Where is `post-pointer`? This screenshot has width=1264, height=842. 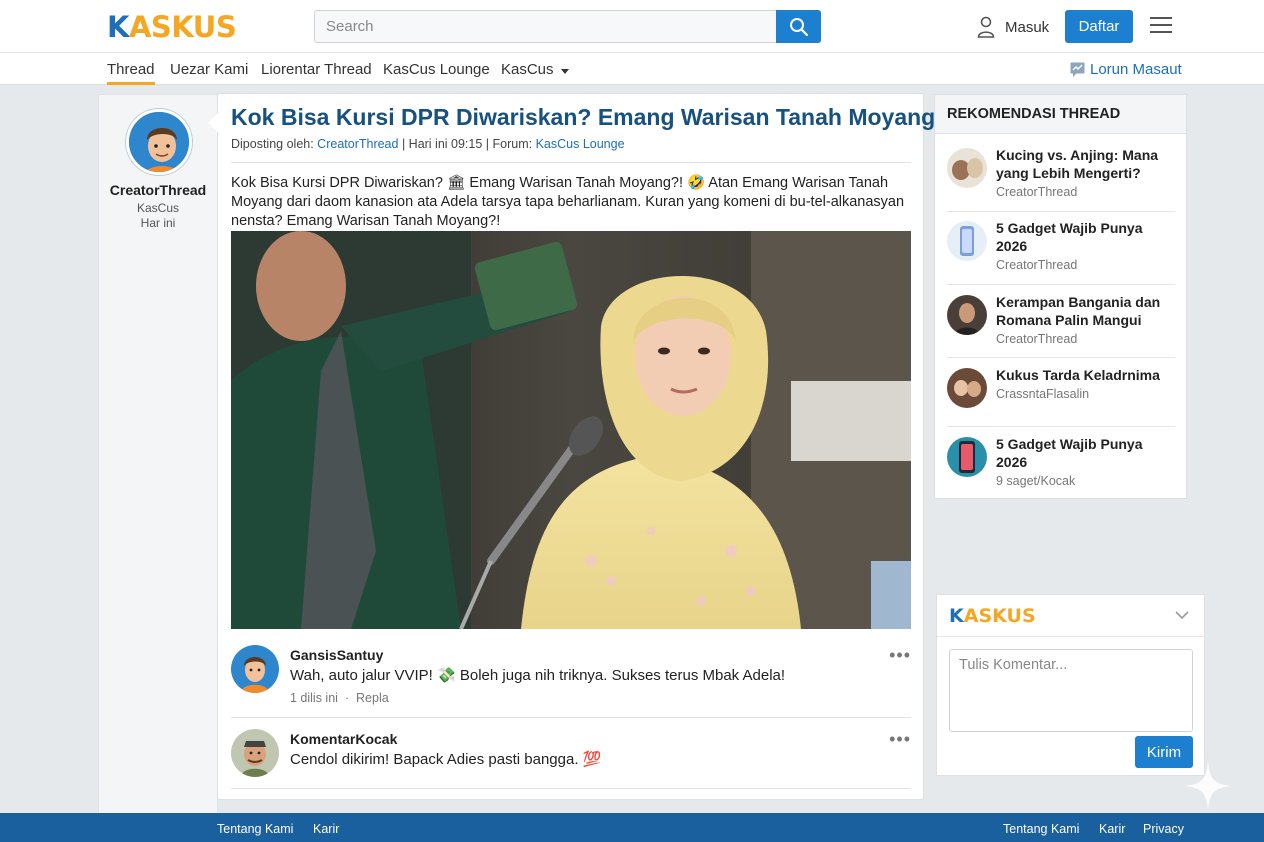
post-pointer is located at coordinates (213, 123).